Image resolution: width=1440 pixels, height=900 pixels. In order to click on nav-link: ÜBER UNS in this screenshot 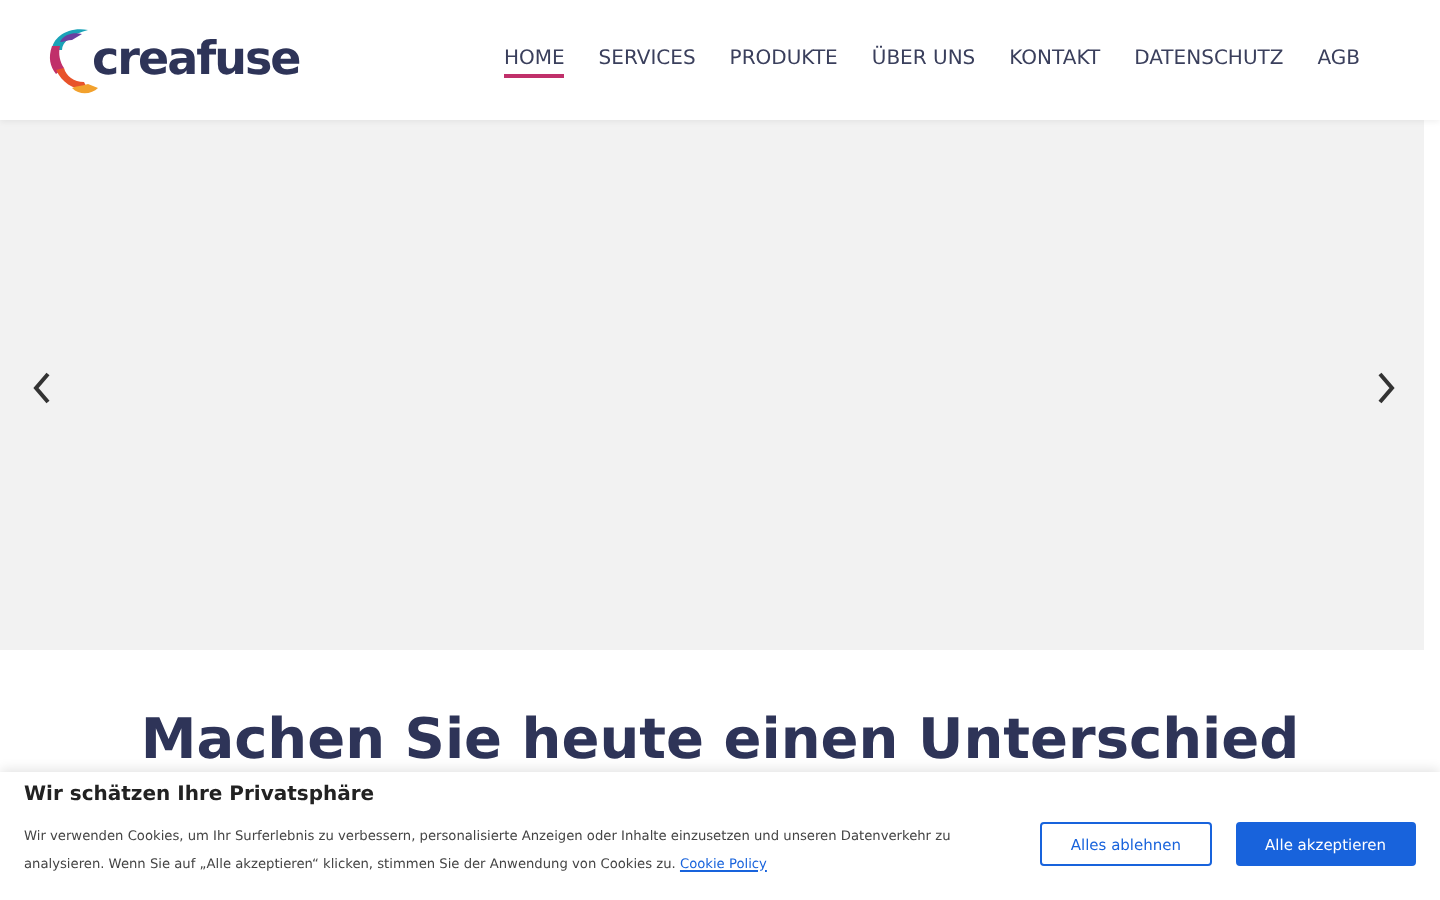, I will do `click(923, 60)`.